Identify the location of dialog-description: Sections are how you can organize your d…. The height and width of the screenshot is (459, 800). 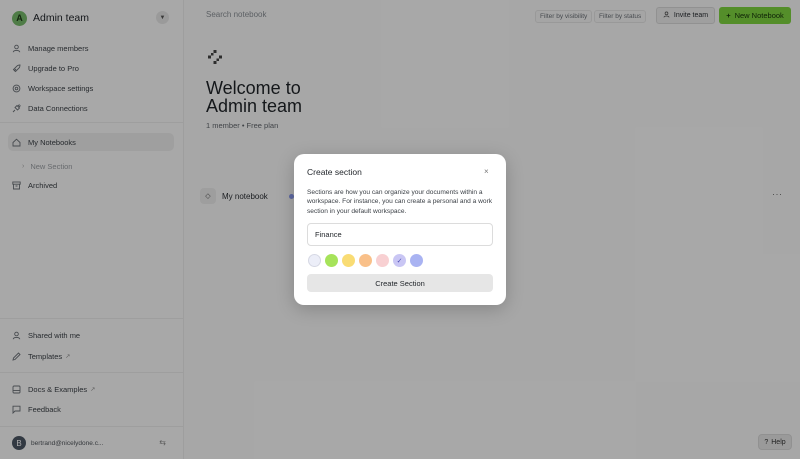
(400, 202).